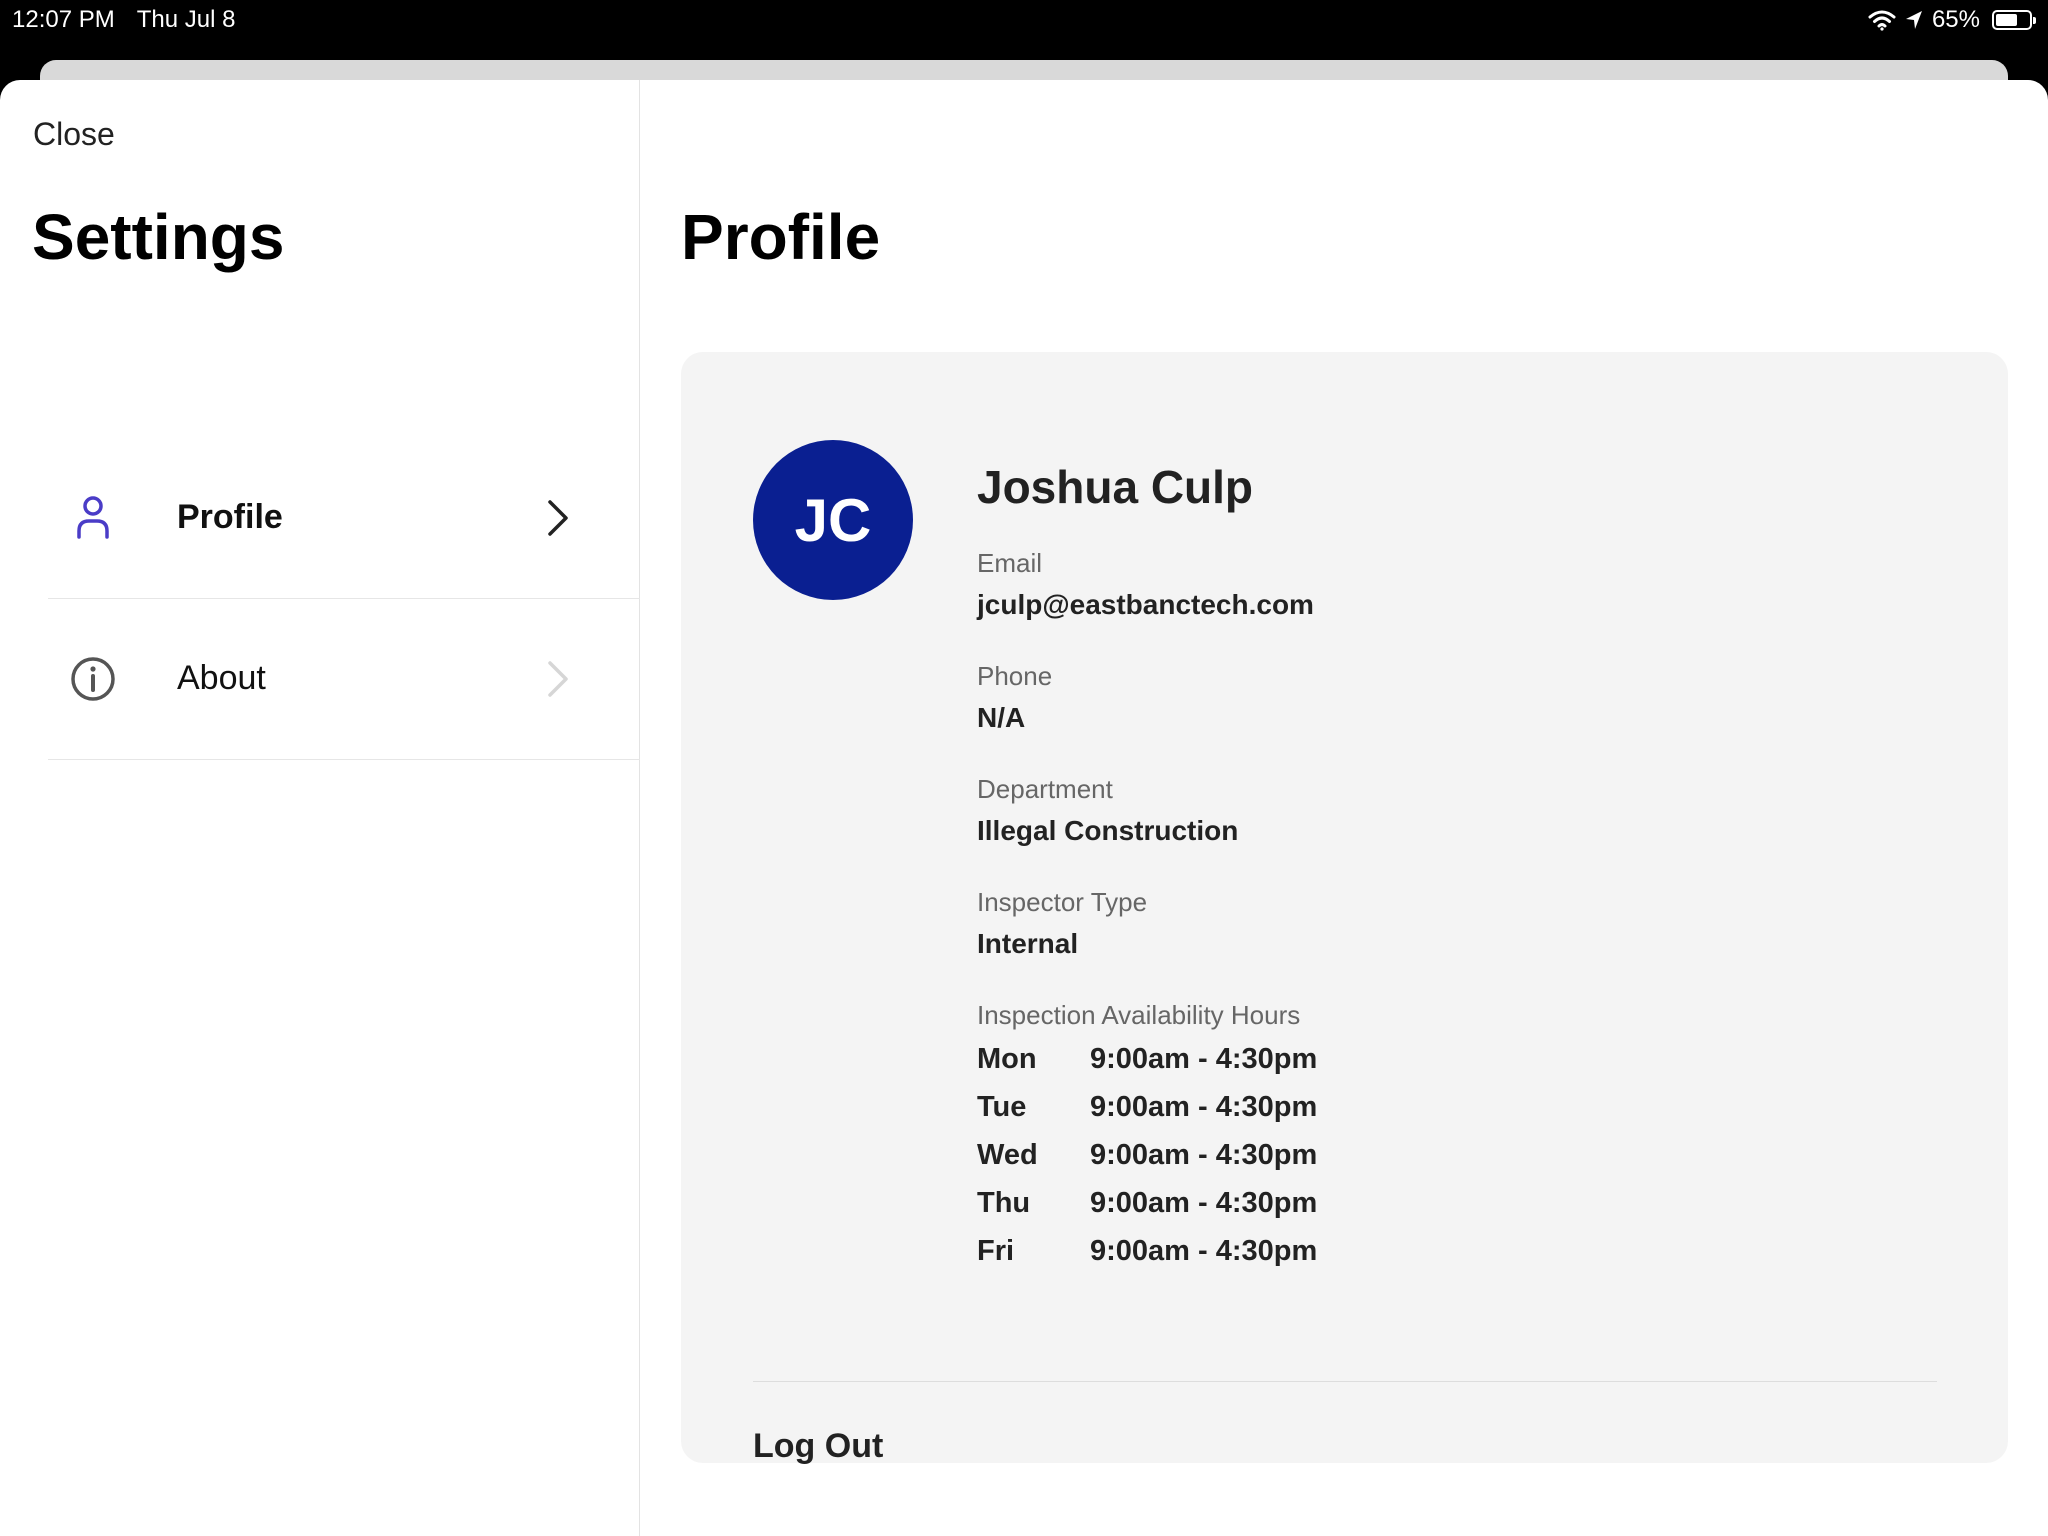 Image resolution: width=2048 pixels, height=1536 pixels. What do you see at coordinates (1913, 20) in the screenshot?
I see `location-arrow-icon` at bounding box center [1913, 20].